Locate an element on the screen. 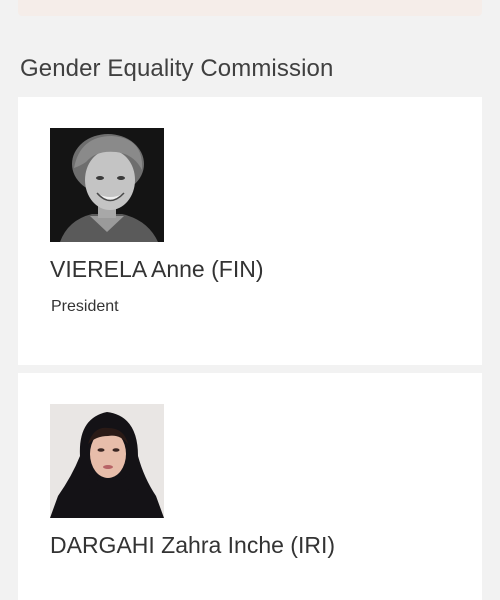  member-role: President is located at coordinates (85, 306).